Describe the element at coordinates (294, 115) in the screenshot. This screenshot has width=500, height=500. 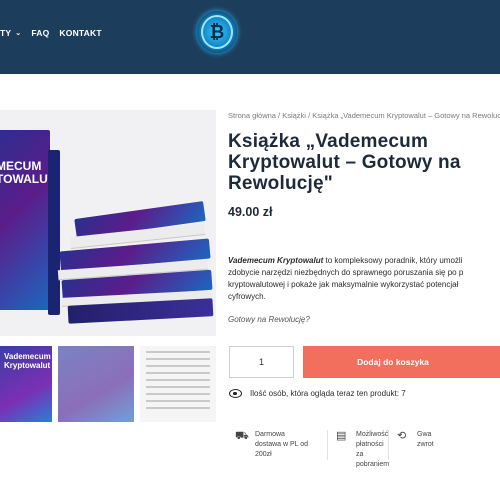
I see `breadcrumb-books: Książki` at that location.